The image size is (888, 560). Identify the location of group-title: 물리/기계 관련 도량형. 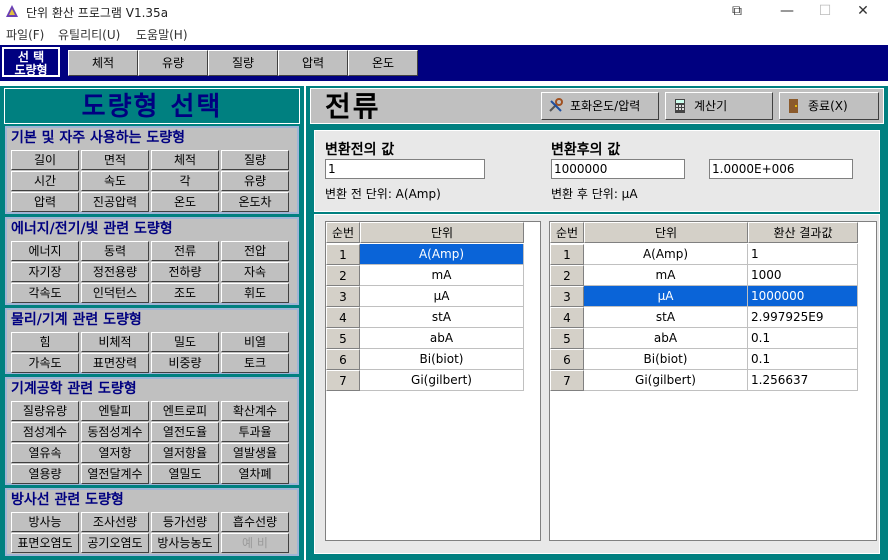
(76, 320).